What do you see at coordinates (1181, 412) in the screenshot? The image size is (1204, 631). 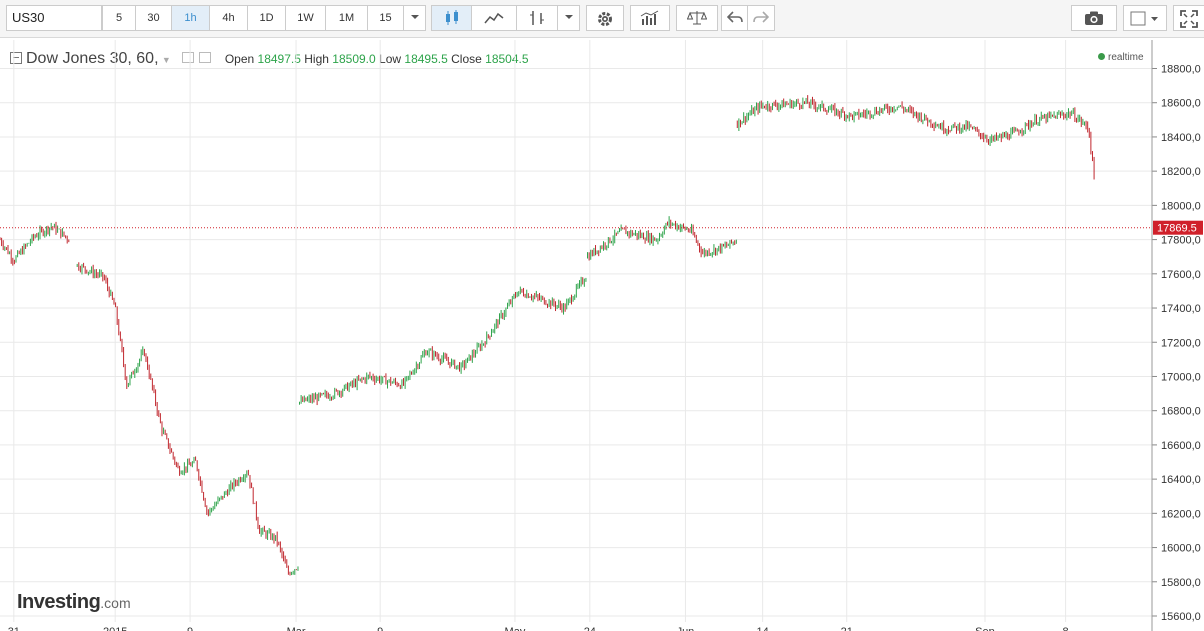 I see `y-tick-label: 16800,0` at bounding box center [1181, 412].